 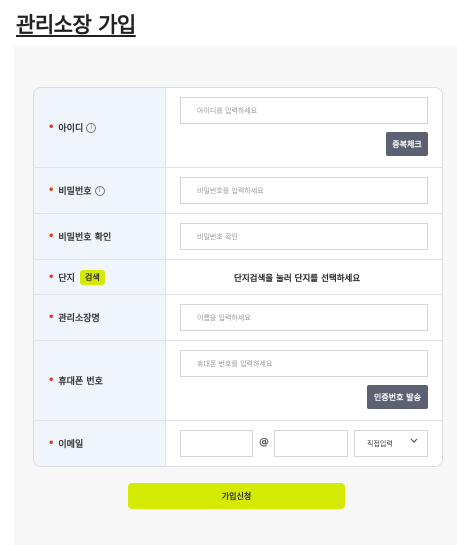 I want to click on email-domain-select-value: 직접입력, so click(x=380, y=443).